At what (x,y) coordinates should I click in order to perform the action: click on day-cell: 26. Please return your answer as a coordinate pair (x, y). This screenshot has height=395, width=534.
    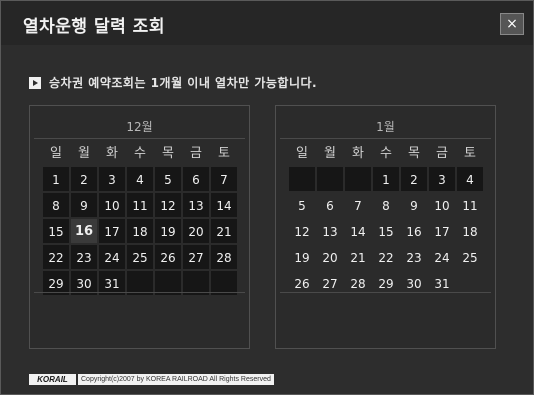
    Looking at the image, I should click on (168, 257).